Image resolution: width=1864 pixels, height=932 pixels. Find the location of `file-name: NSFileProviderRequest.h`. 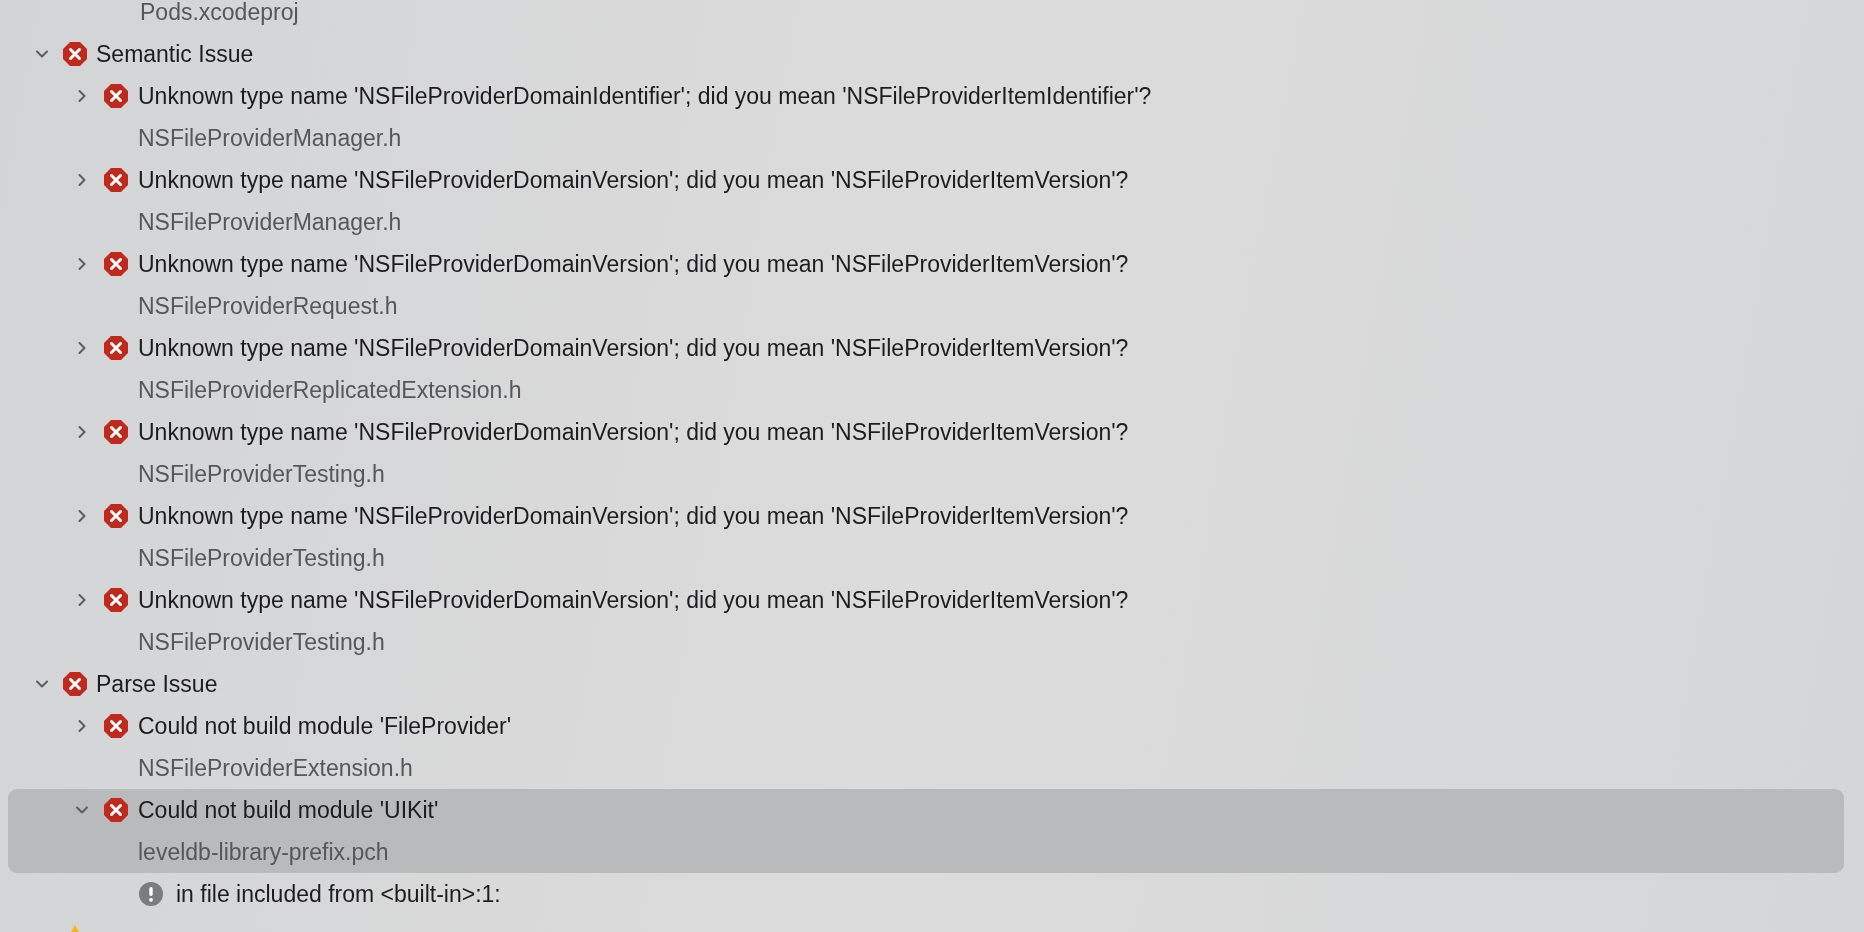

file-name: NSFileProviderRequest.h is located at coordinates (268, 306).